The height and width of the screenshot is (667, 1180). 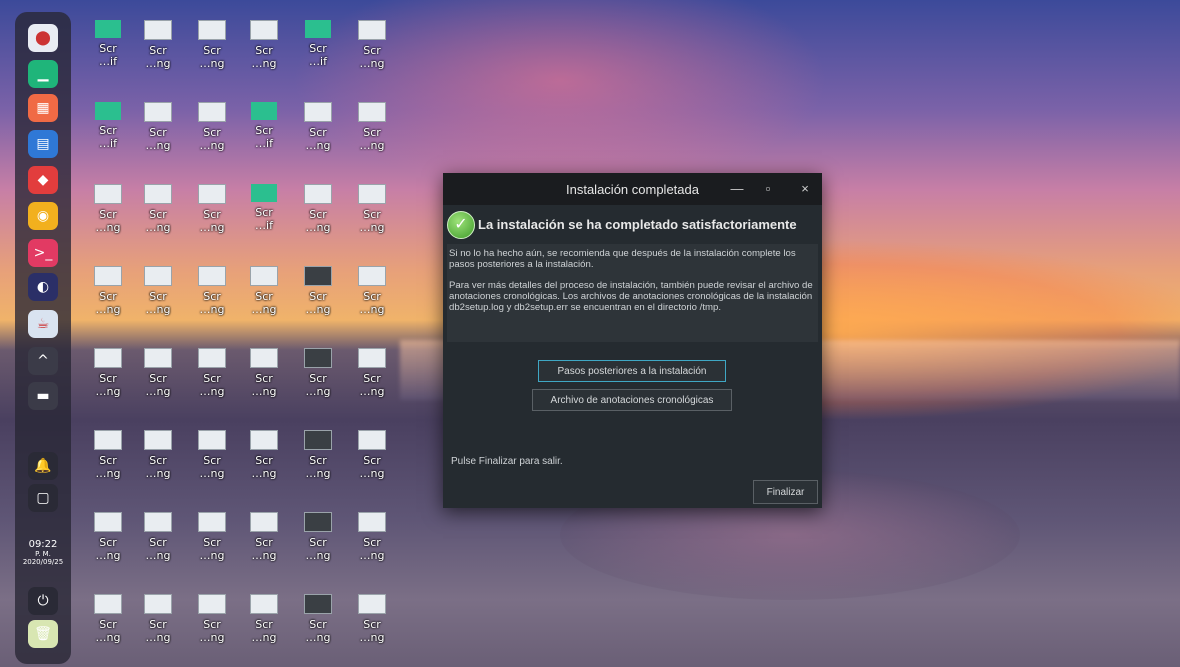 I want to click on close-button: ×, so click(x=805, y=189).